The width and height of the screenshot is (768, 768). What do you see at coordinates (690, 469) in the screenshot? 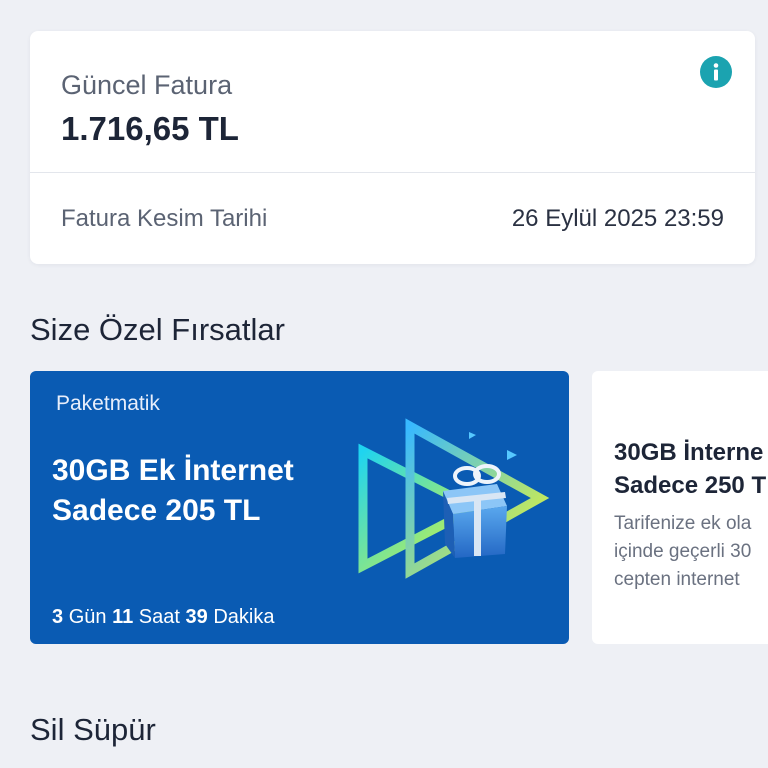
I see `offer2-title: 30GB İnterne Sadece 250 T` at bounding box center [690, 469].